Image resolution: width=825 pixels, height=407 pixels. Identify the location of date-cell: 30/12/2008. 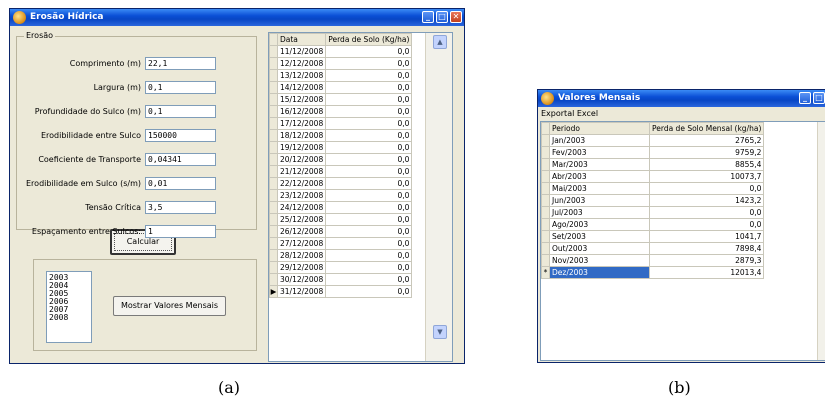
(301, 279).